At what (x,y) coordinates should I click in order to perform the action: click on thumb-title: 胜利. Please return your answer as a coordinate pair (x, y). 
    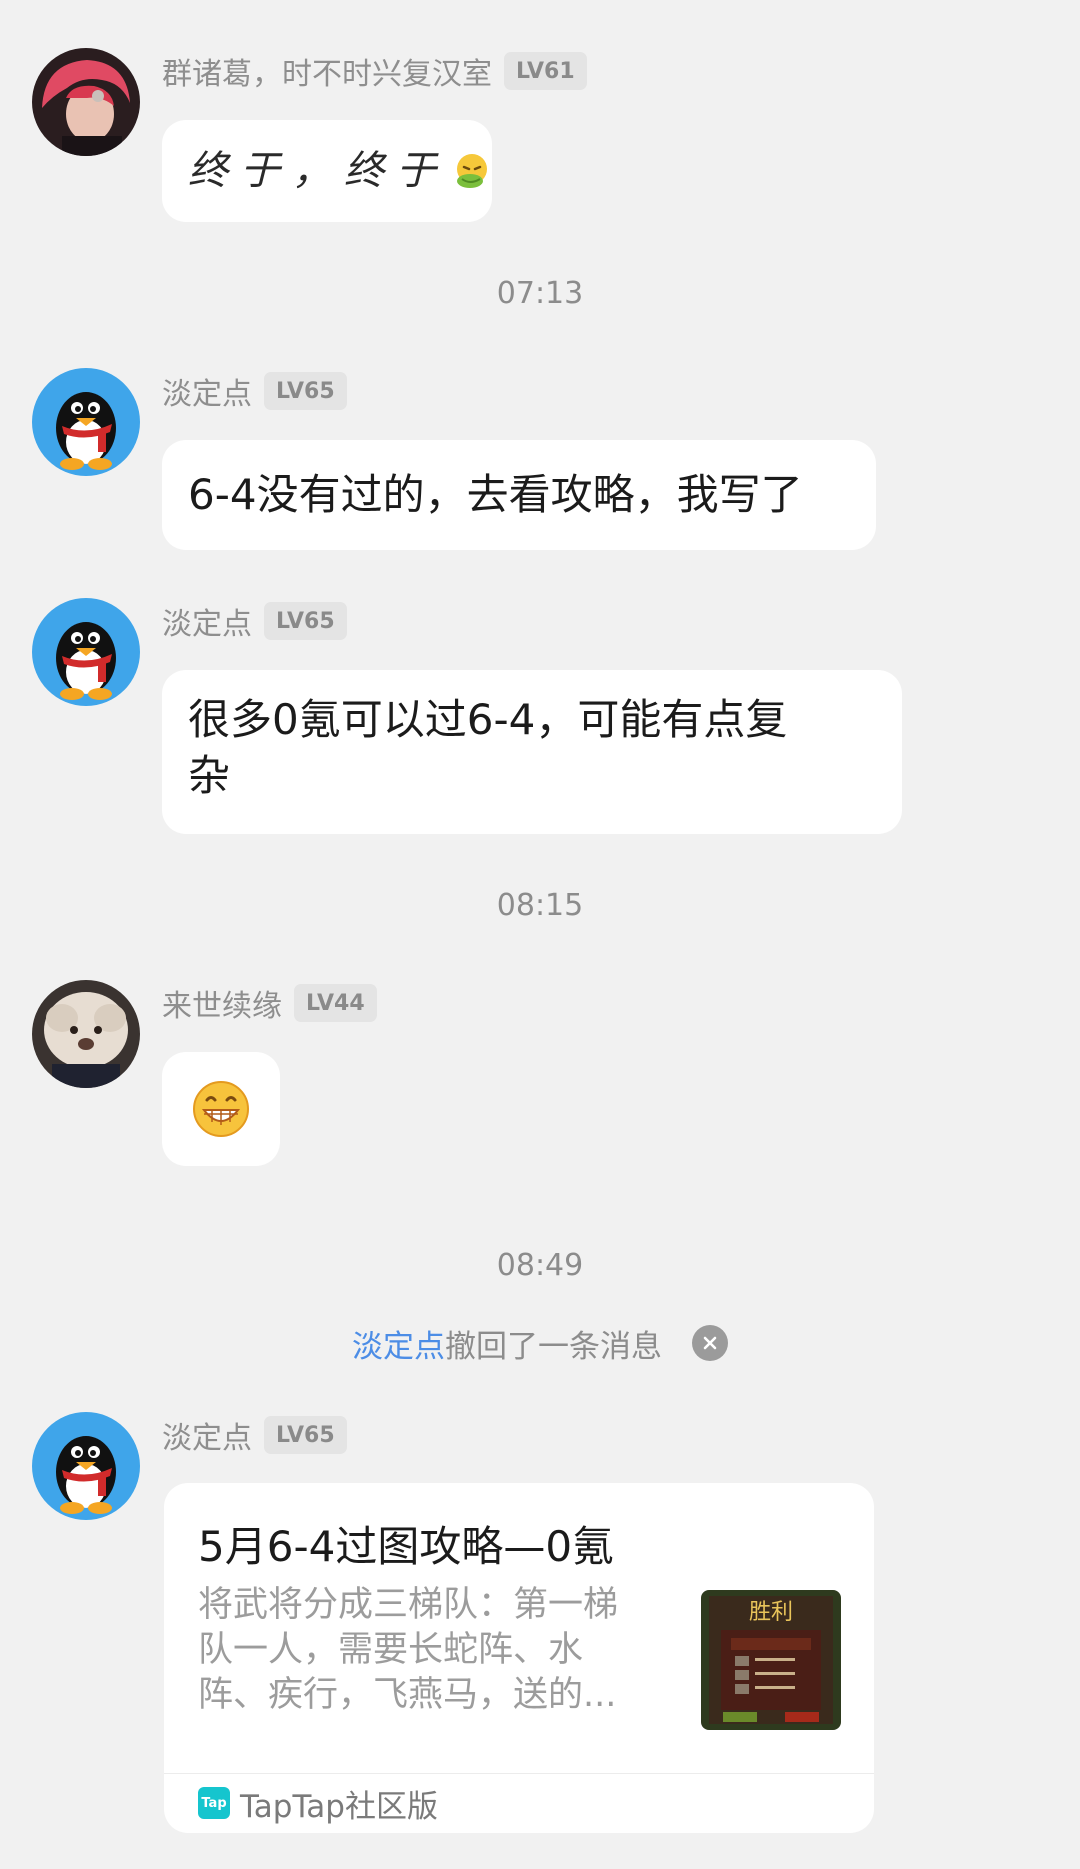
    Looking at the image, I should click on (770, 1612).